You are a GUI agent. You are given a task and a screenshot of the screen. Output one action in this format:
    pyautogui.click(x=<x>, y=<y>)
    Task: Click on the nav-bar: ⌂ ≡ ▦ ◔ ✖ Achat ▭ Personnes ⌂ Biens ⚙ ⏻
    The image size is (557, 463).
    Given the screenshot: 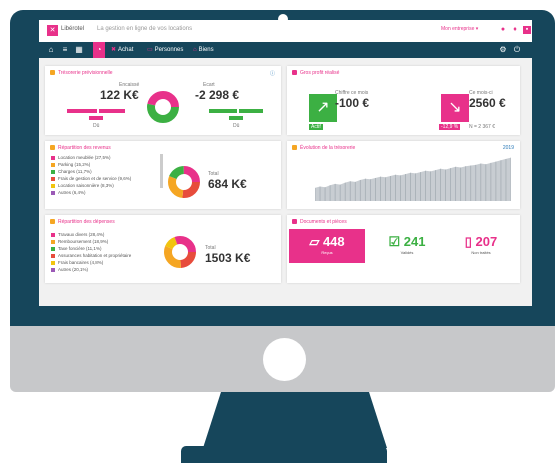 What is the action you would take?
    pyautogui.click(x=285, y=50)
    